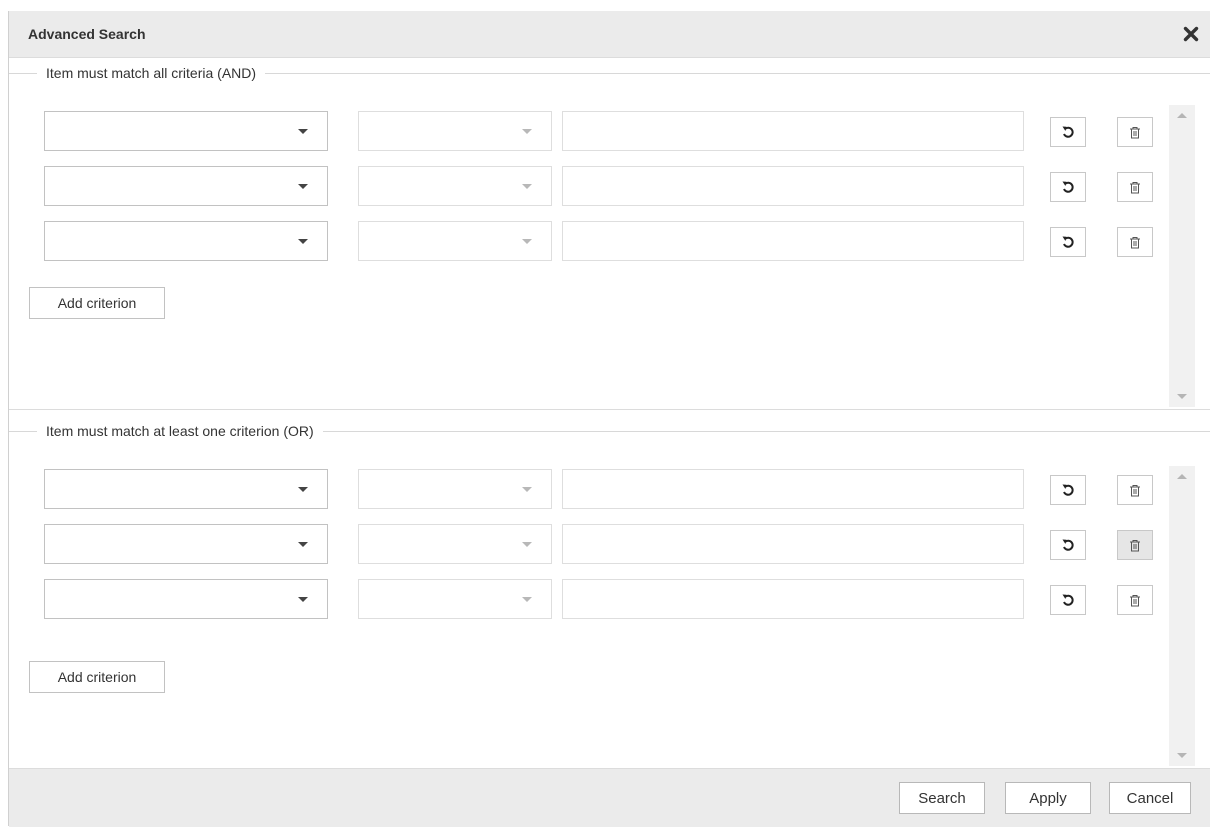  What do you see at coordinates (1048, 798) in the screenshot?
I see `apply-button: Apply` at bounding box center [1048, 798].